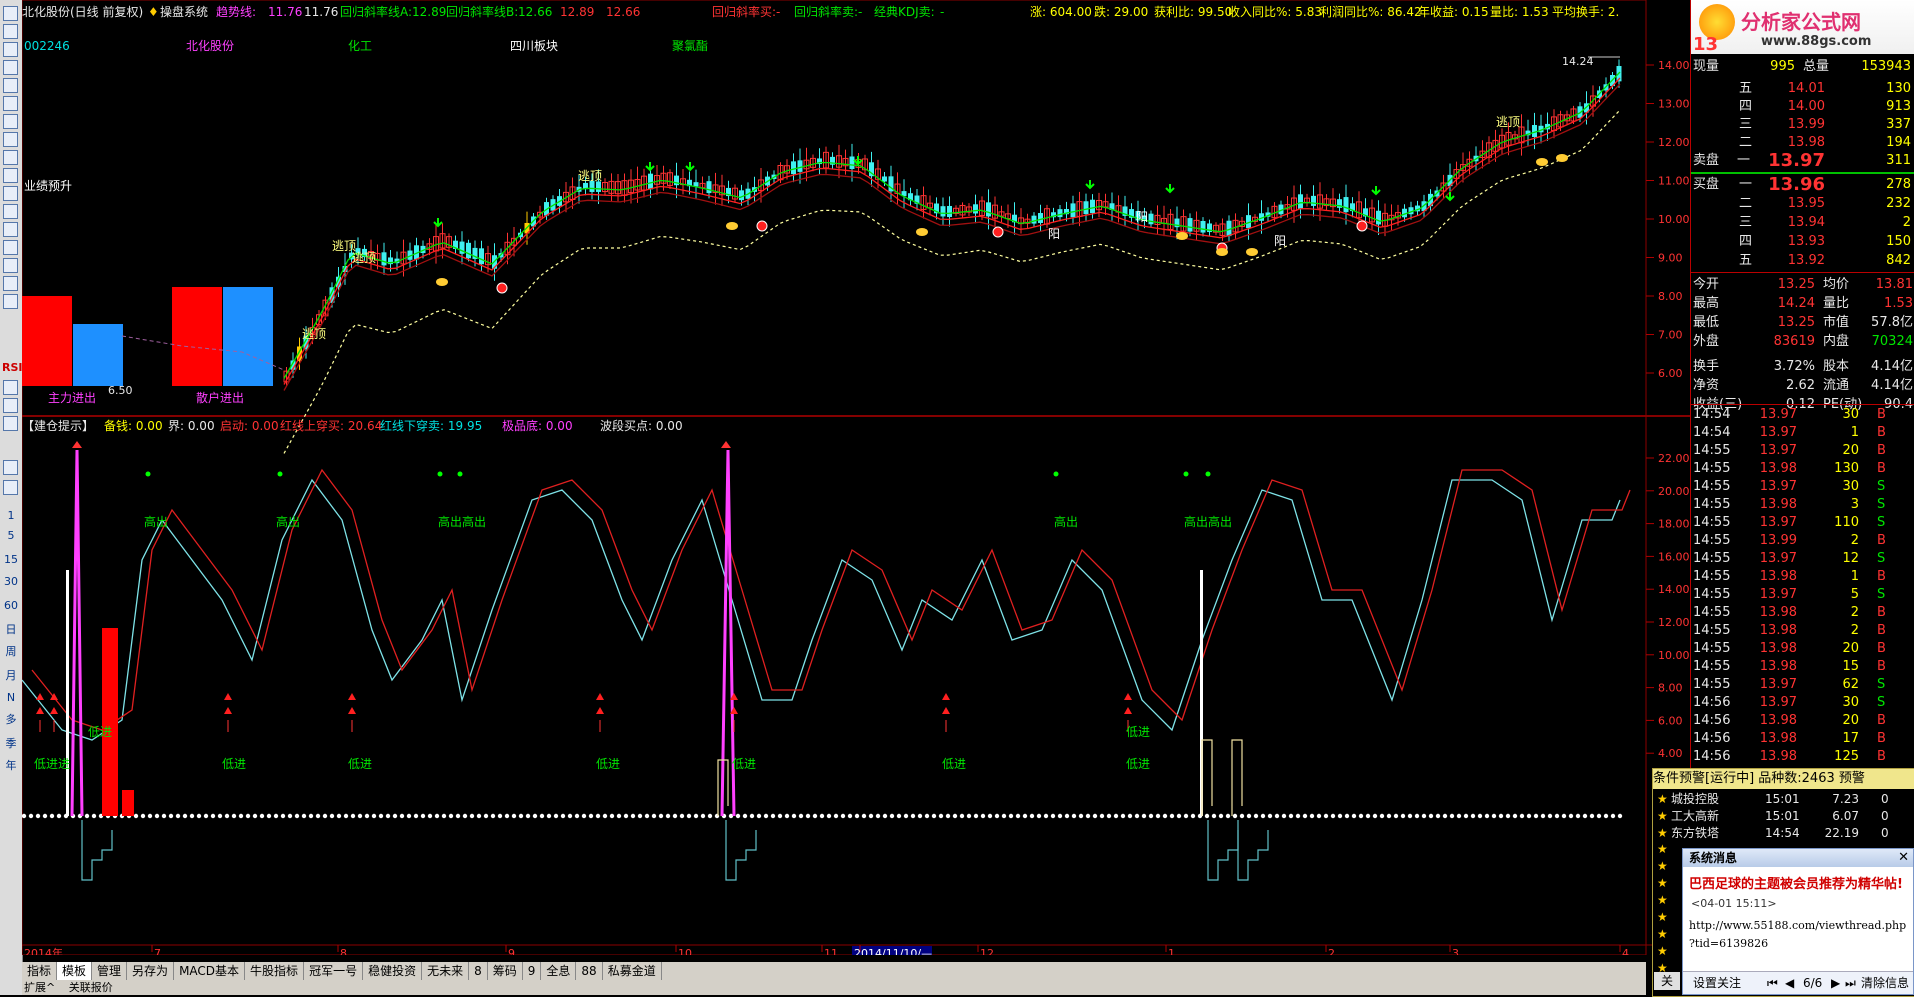  What do you see at coordinates (1903, 858) in the screenshot?
I see `close-icon: ✕` at bounding box center [1903, 858].